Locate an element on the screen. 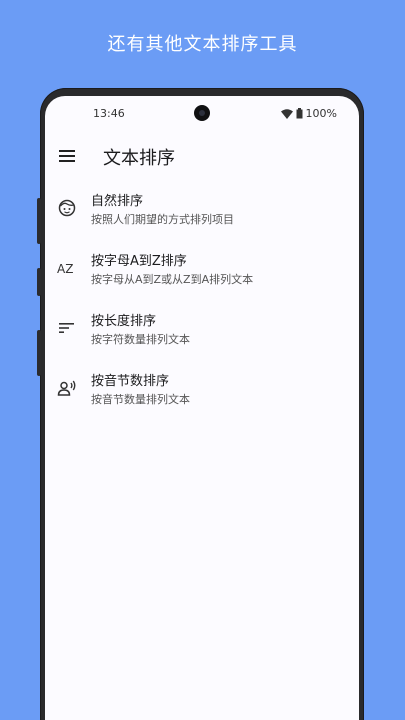  length-sort-icon is located at coordinates (66, 328).